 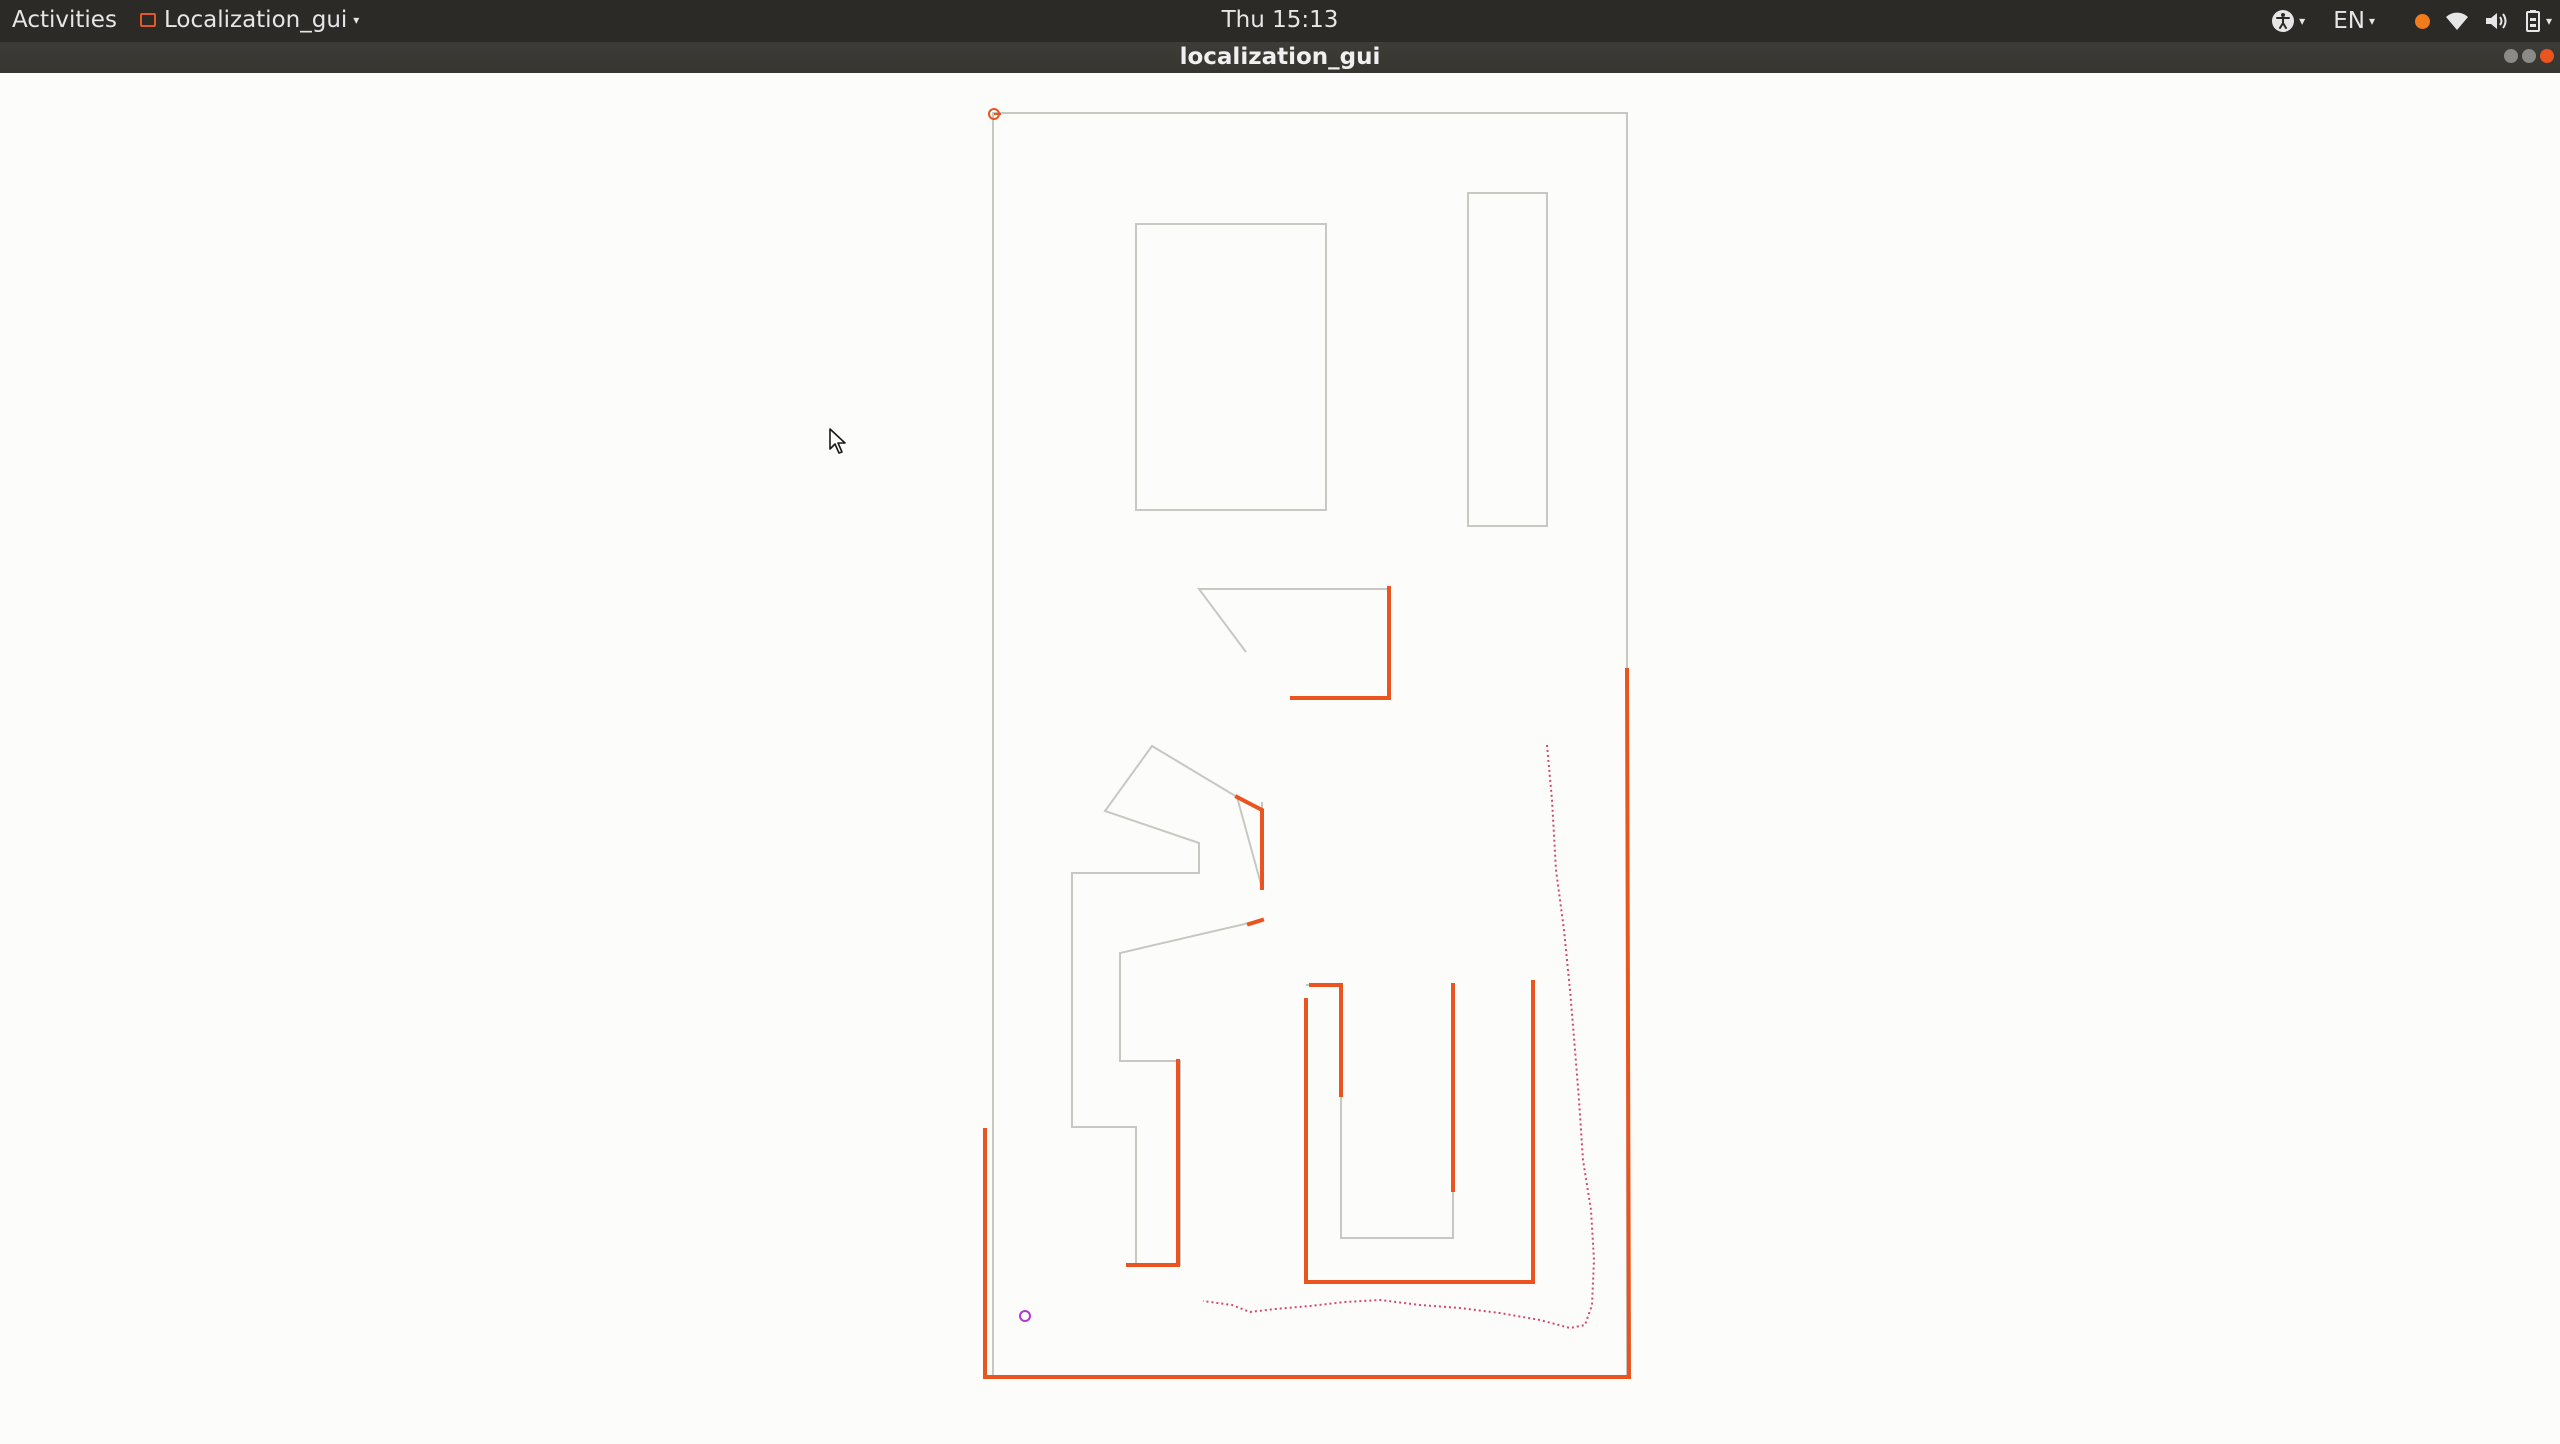 I want to click on wifi-indicator, so click(x=2457, y=21).